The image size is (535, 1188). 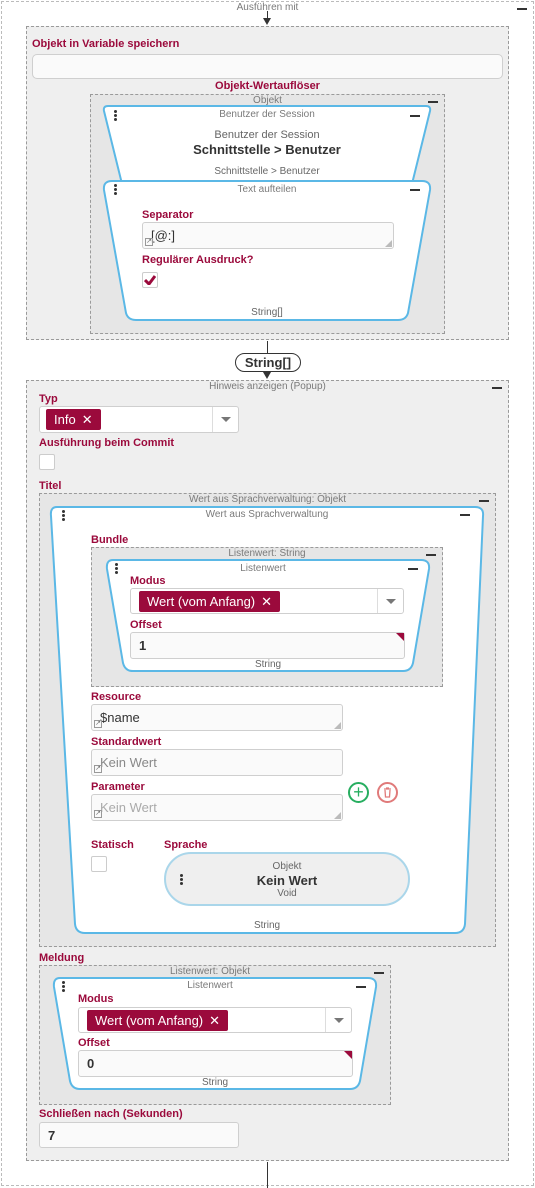 I want to click on titel-label: Titel, so click(x=50, y=486).